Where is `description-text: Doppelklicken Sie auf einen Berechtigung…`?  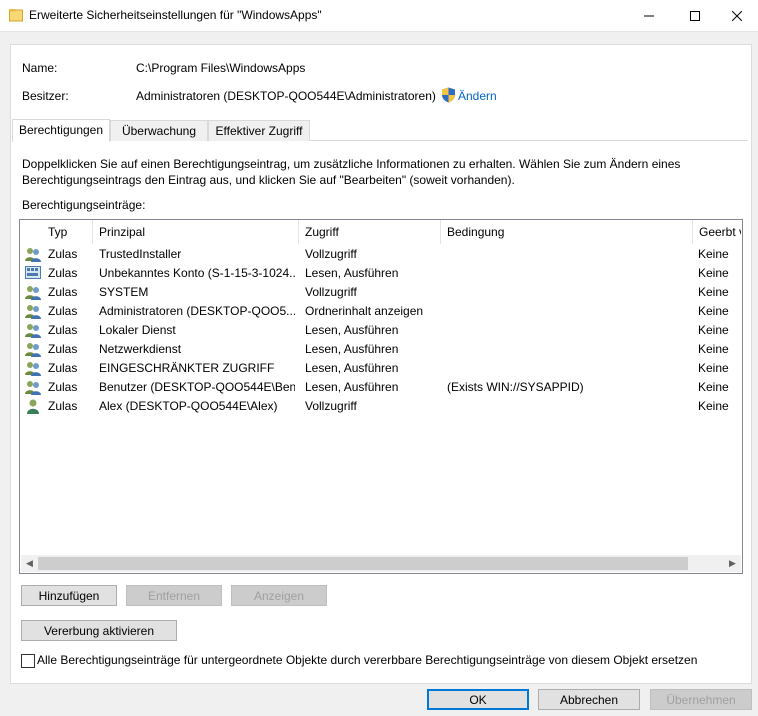
description-text: Doppelklicken Sie auf einen Berechtigung… is located at coordinates (351, 172).